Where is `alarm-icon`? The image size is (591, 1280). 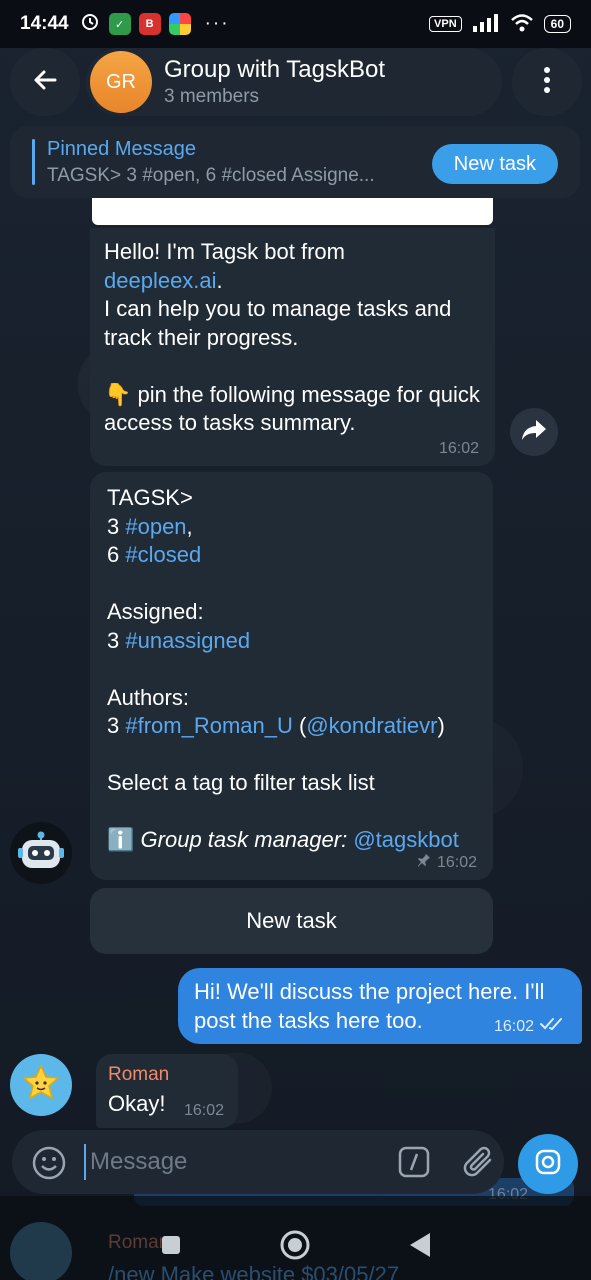
alarm-icon is located at coordinates (90, 24).